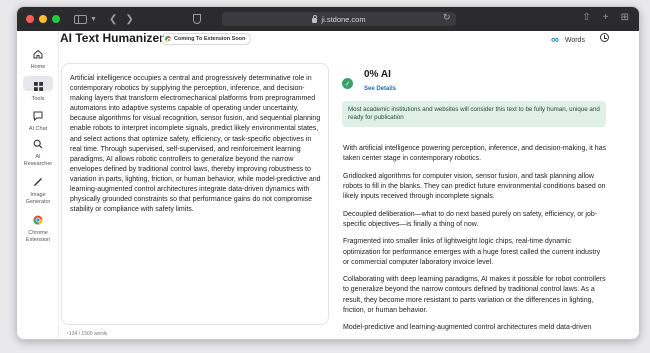 The image size is (650, 353). Describe the element at coordinates (574, 40) in the screenshot. I see `words-label: Words` at that location.